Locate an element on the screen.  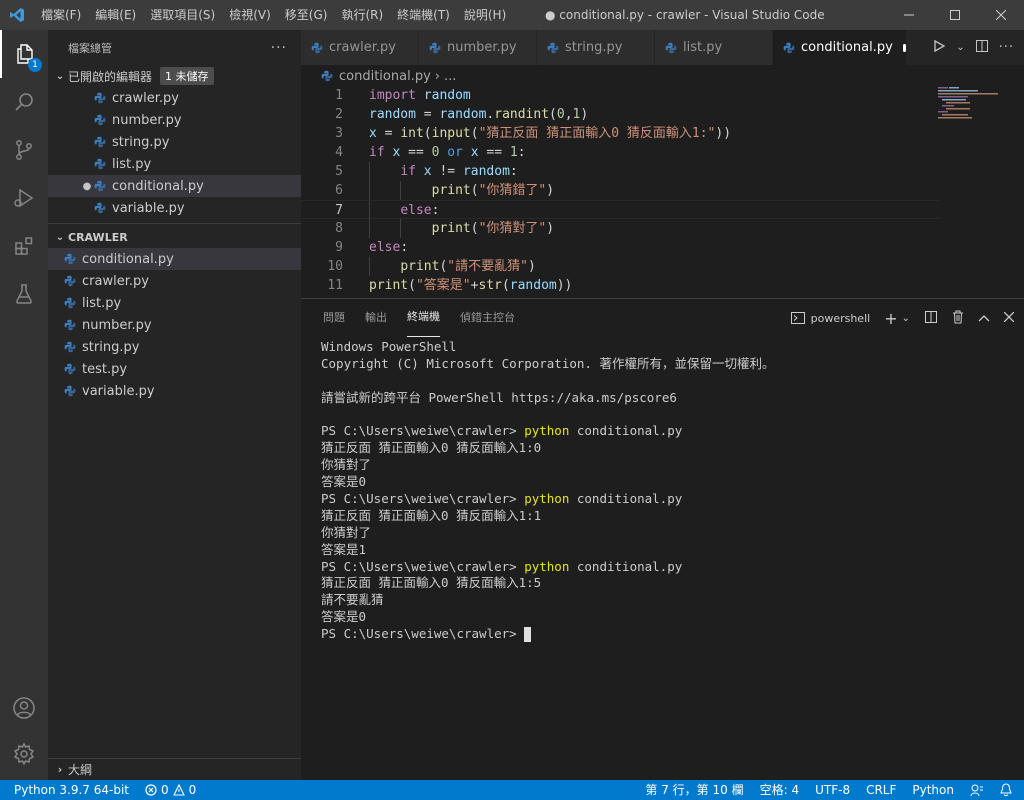
indent-guide is located at coordinates (400, 190).